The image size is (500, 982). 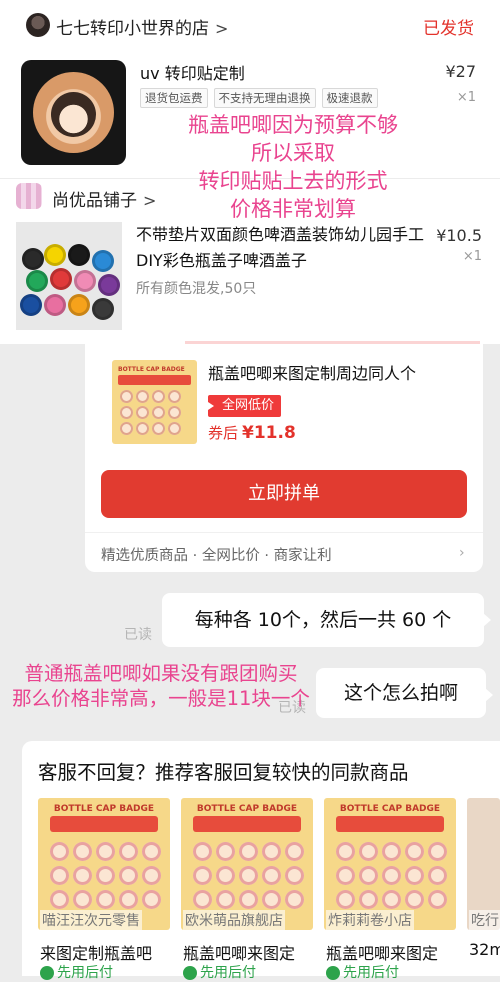 What do you see at coordinates (472, 256) in the screenshot?
I see `second-product-quantity: ×1` at bounding box center [472, 256].